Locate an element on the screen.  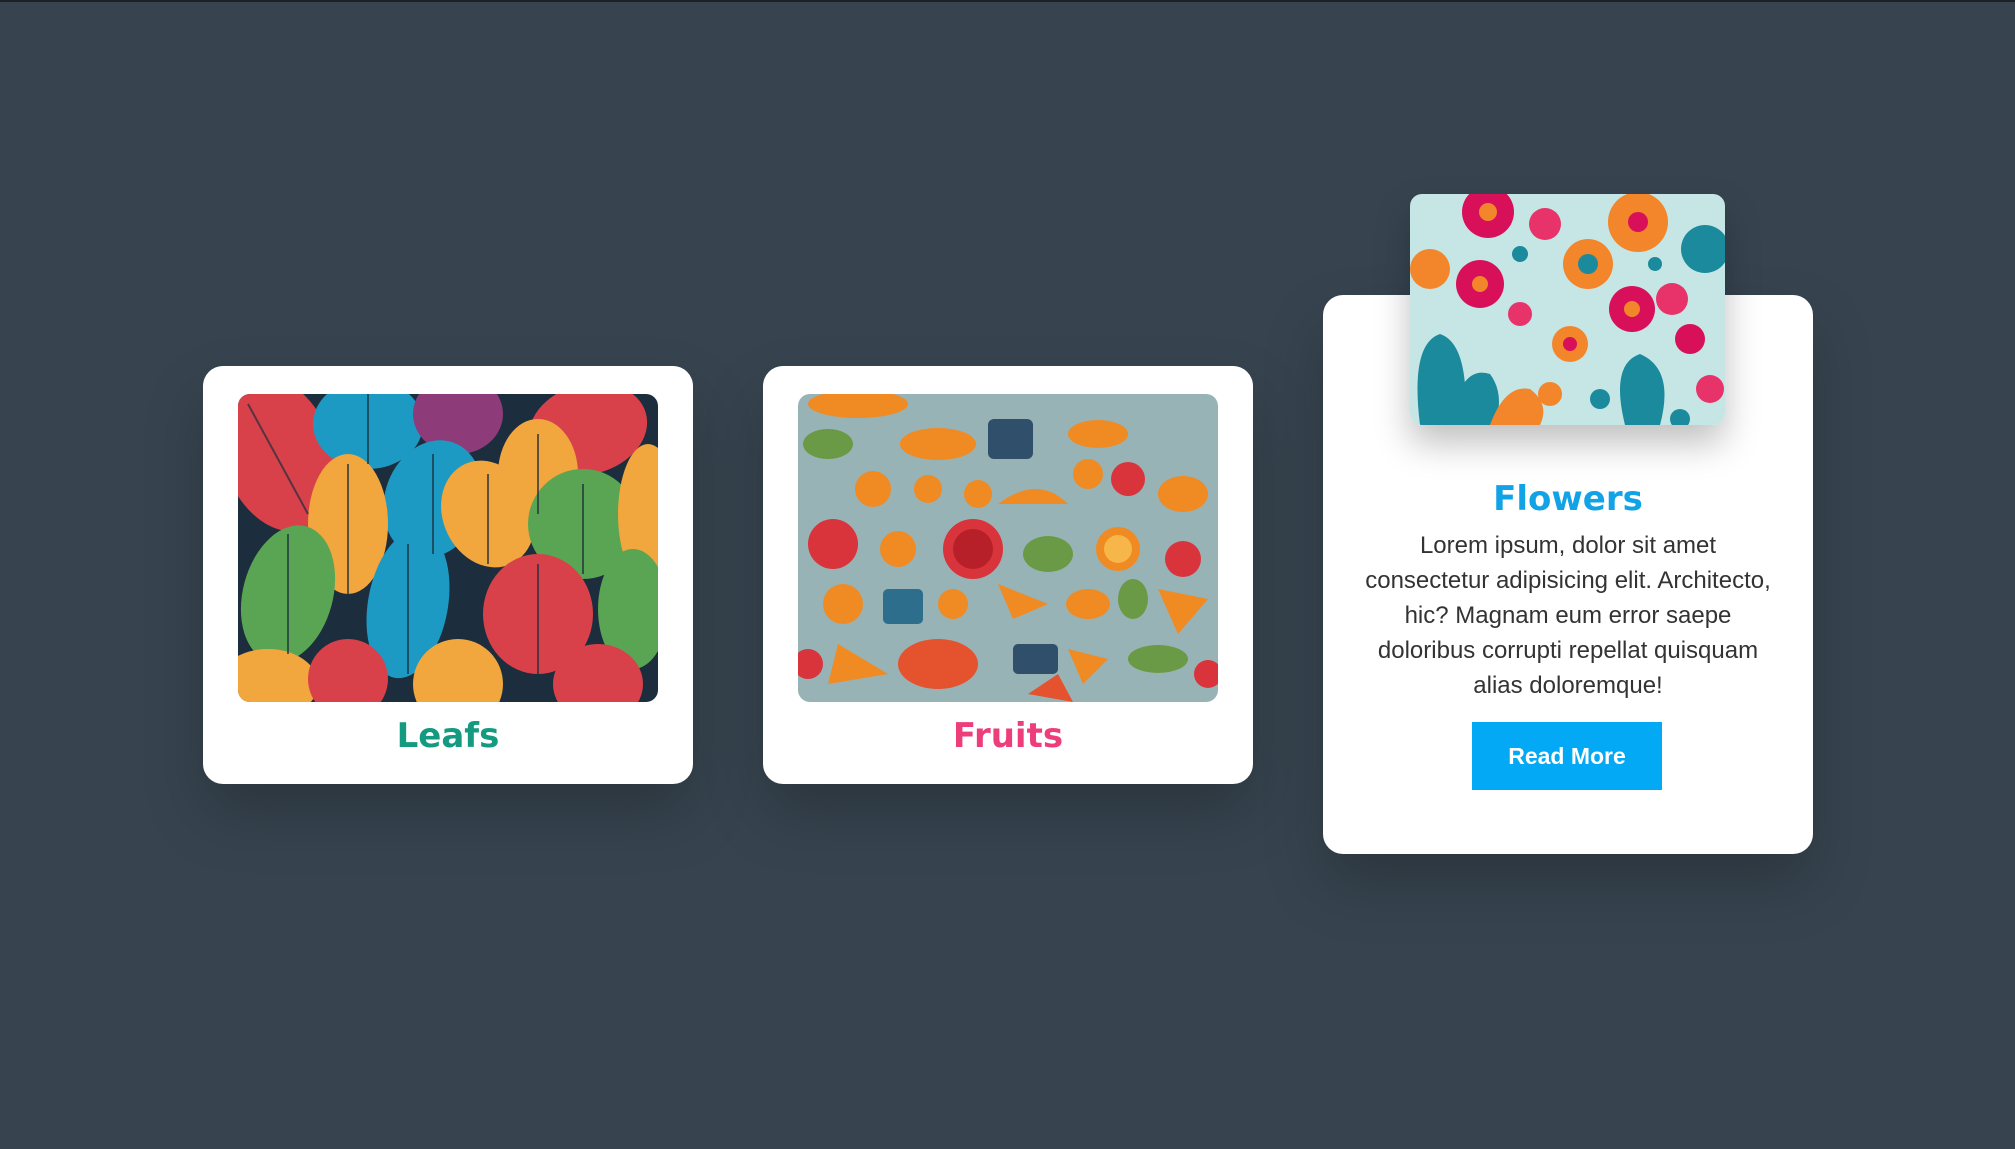
read-more-button: Read More is located at coordinates (1567, 756).